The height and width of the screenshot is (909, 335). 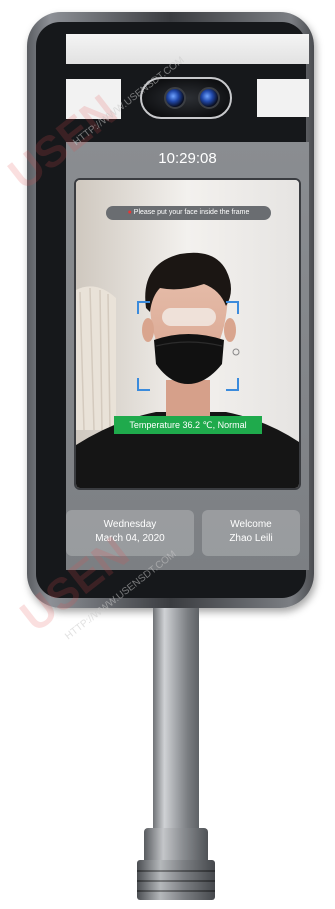 What do you see at coordinates (209, 98) in the screenshot?
I see `camera-lens-right` at bounding box center [209, 98].